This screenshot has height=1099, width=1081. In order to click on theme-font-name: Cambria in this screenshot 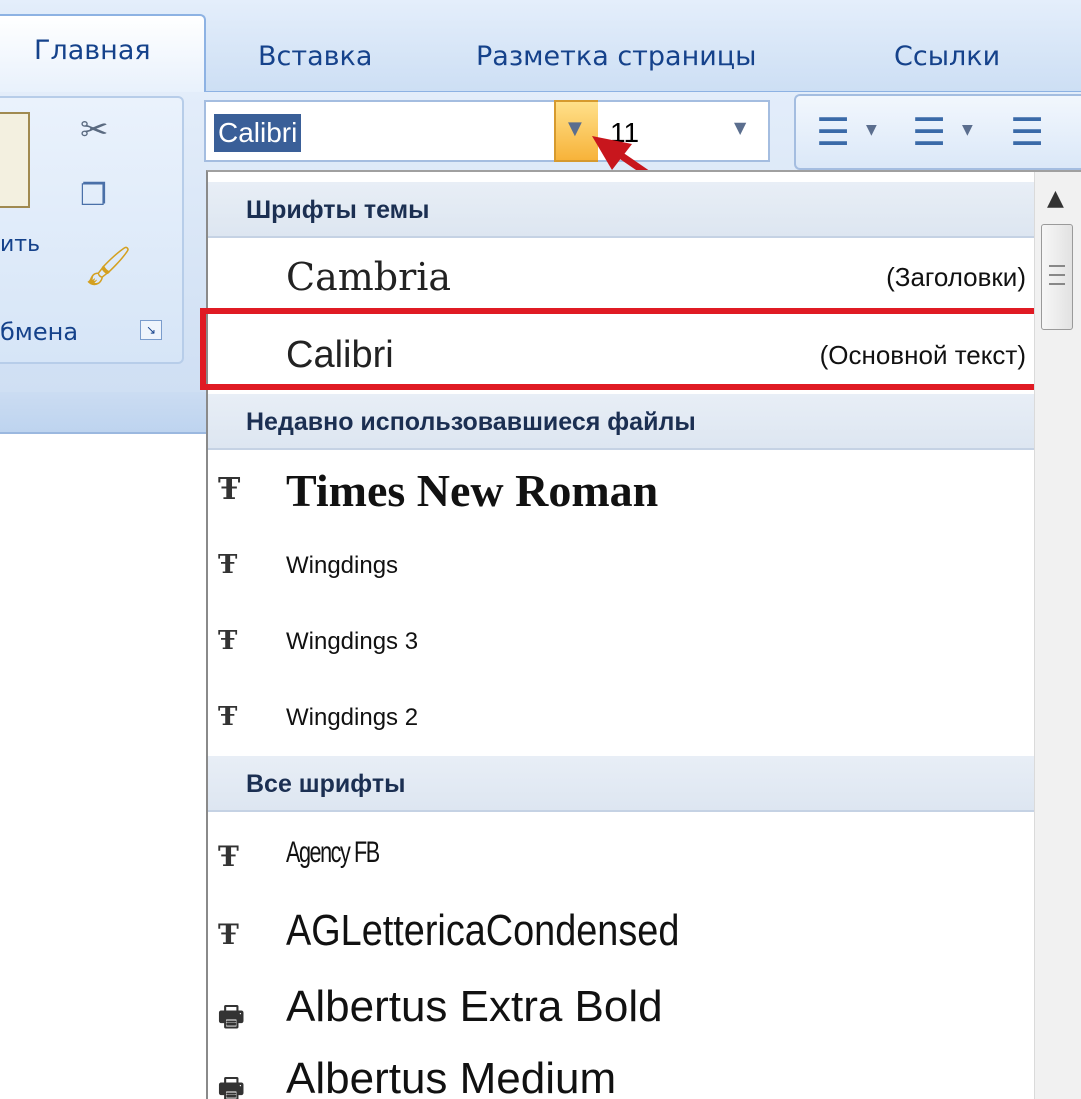, I will do `click(369, 277)`.